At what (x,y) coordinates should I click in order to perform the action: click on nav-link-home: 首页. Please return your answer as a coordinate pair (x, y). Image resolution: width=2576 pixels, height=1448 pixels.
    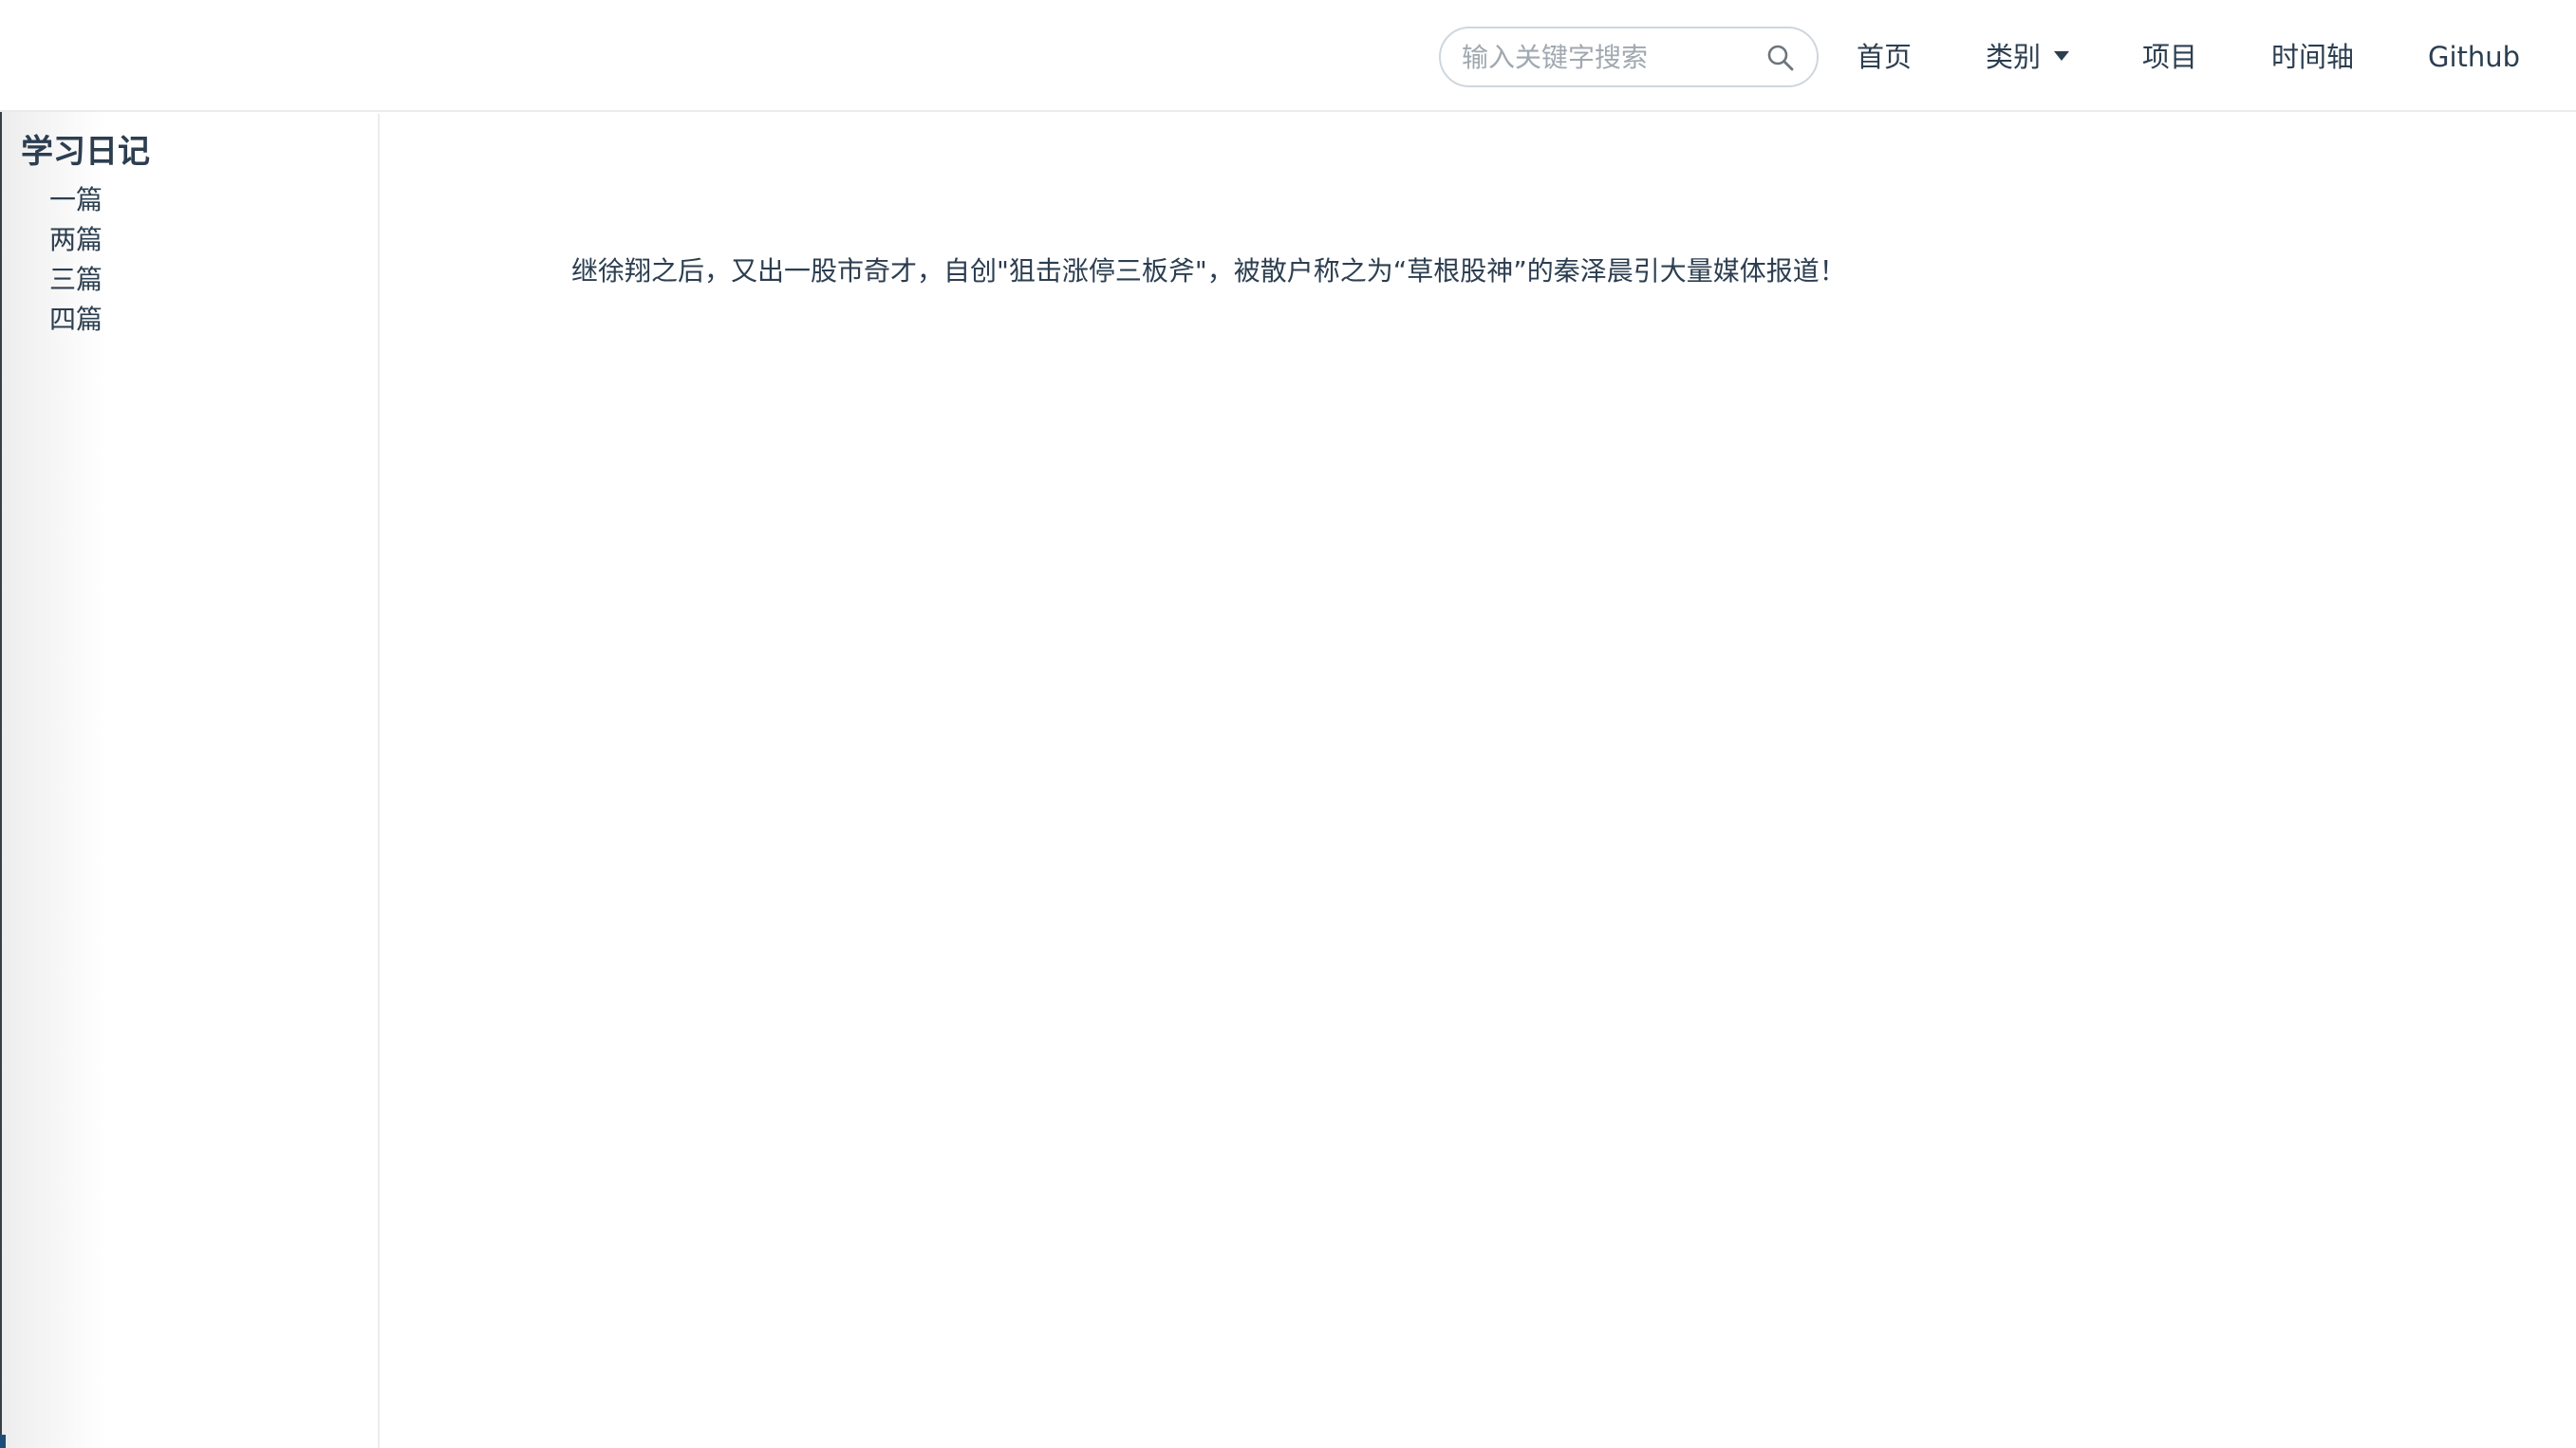
    Looking at the image, I should click on (1884, 57).